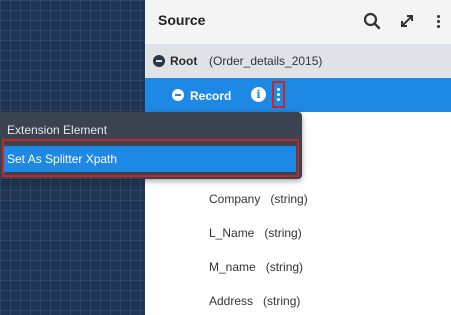  Describe the element at coordinates (372, 21) in the screenshot. I see `search-icon` at that location.